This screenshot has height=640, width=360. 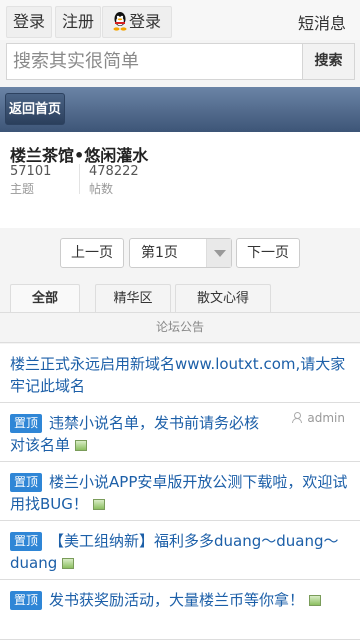 I want to click on posts-label: 帖数, so click(x=101, y=189).